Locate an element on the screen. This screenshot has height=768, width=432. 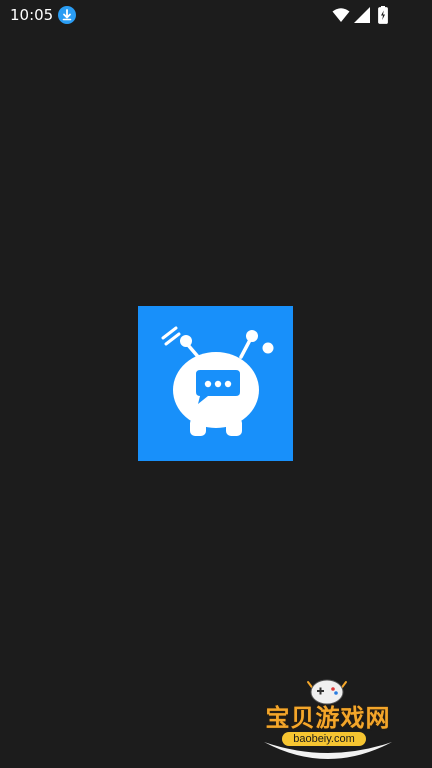
gamepad-icon is located at coordinates (327, 692).